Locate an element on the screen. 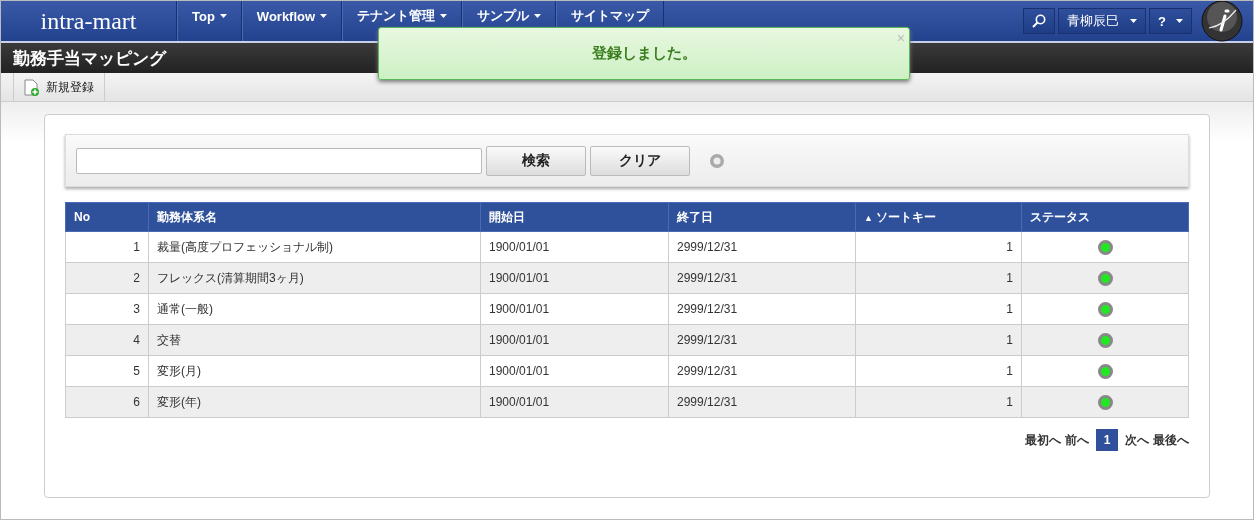 This screenshot has height=520, width=1254. logo-icon is located at coordinates (1222, 21).